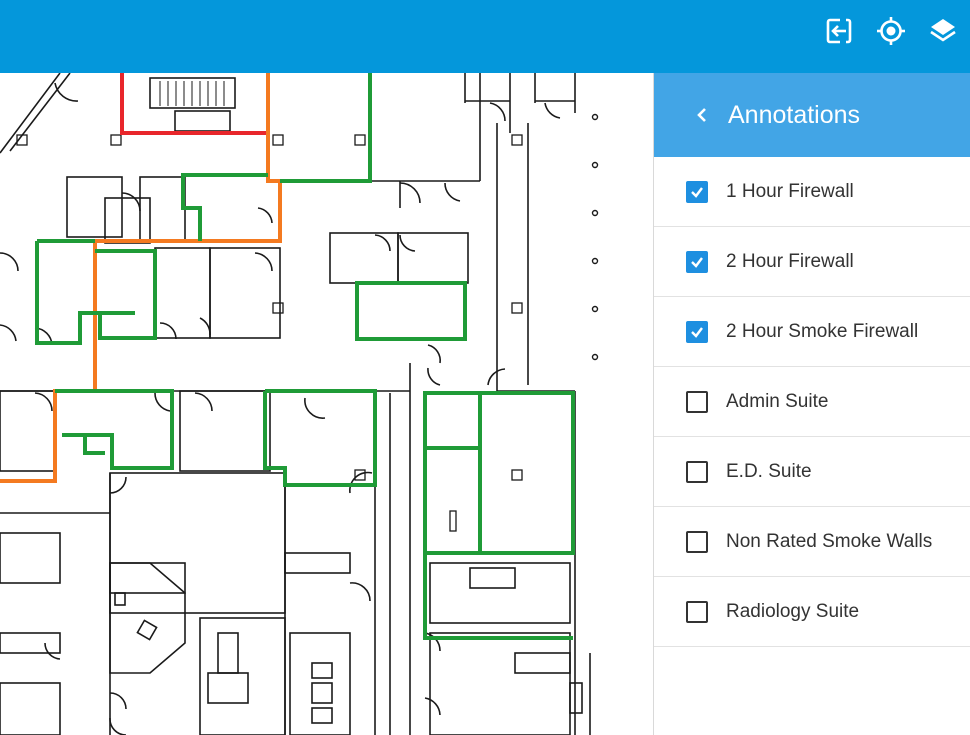 The height and width of the screenshot is (735, 970). I want to click on annotation-item: Admin Suite, so click(812, 402).